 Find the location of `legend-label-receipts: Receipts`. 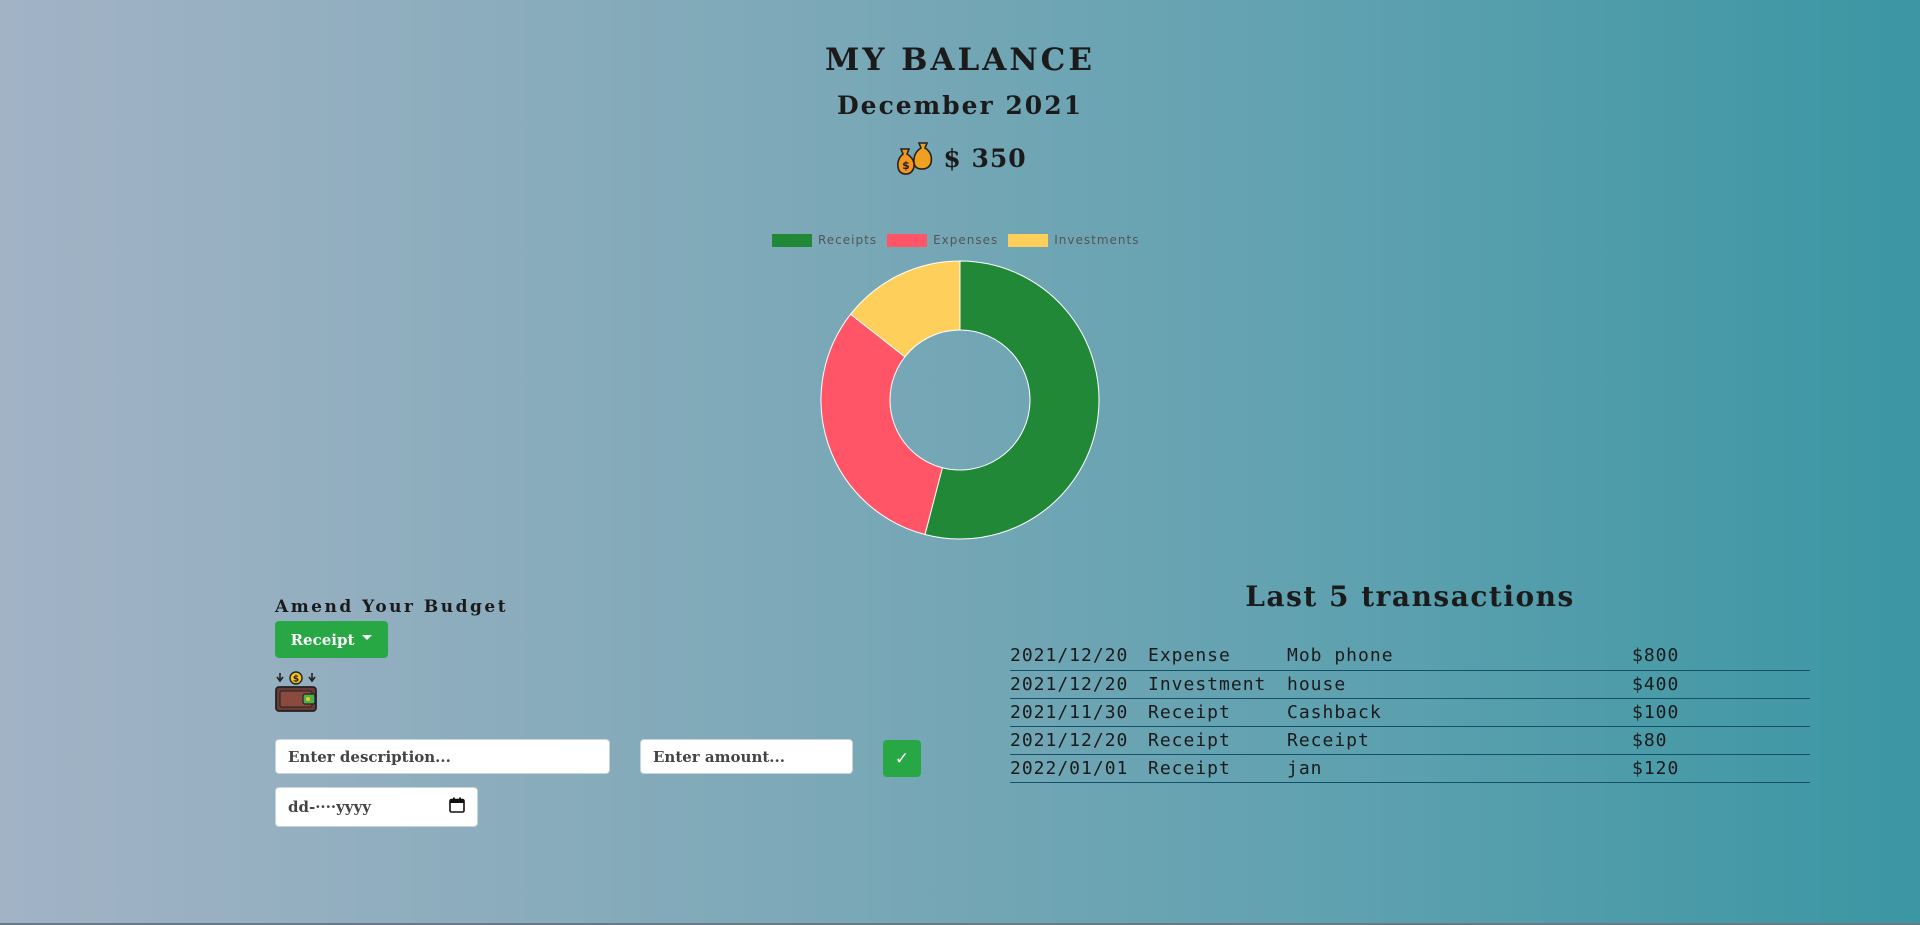

legend-label-receipts: Receipts is located at coordinates (848, 240).